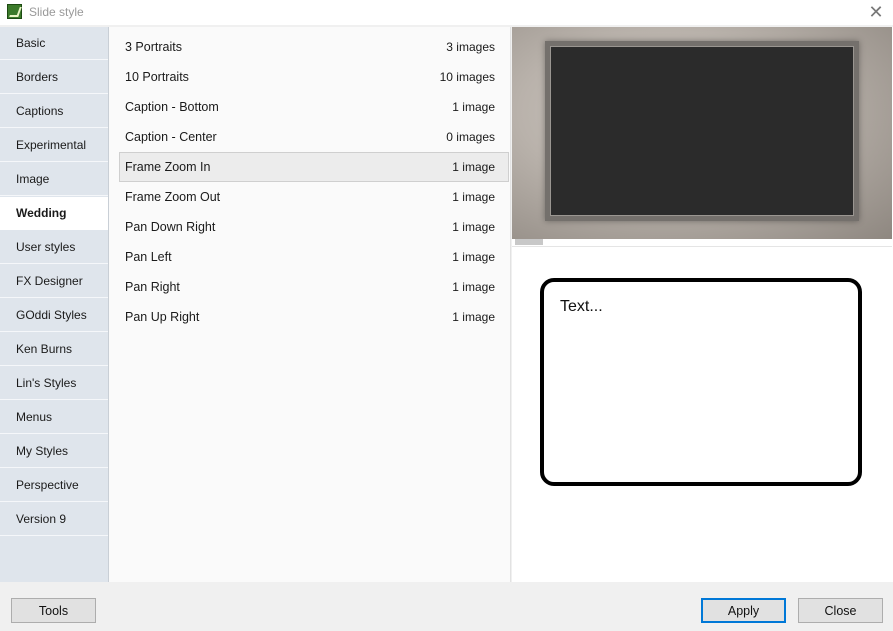 The height and width of the screenshot is (631, 893). What do you see at coordinates (54, 77) in the screenshot?
I see `sidebar-item-borders: Borders` at bounding box center [54, 77].